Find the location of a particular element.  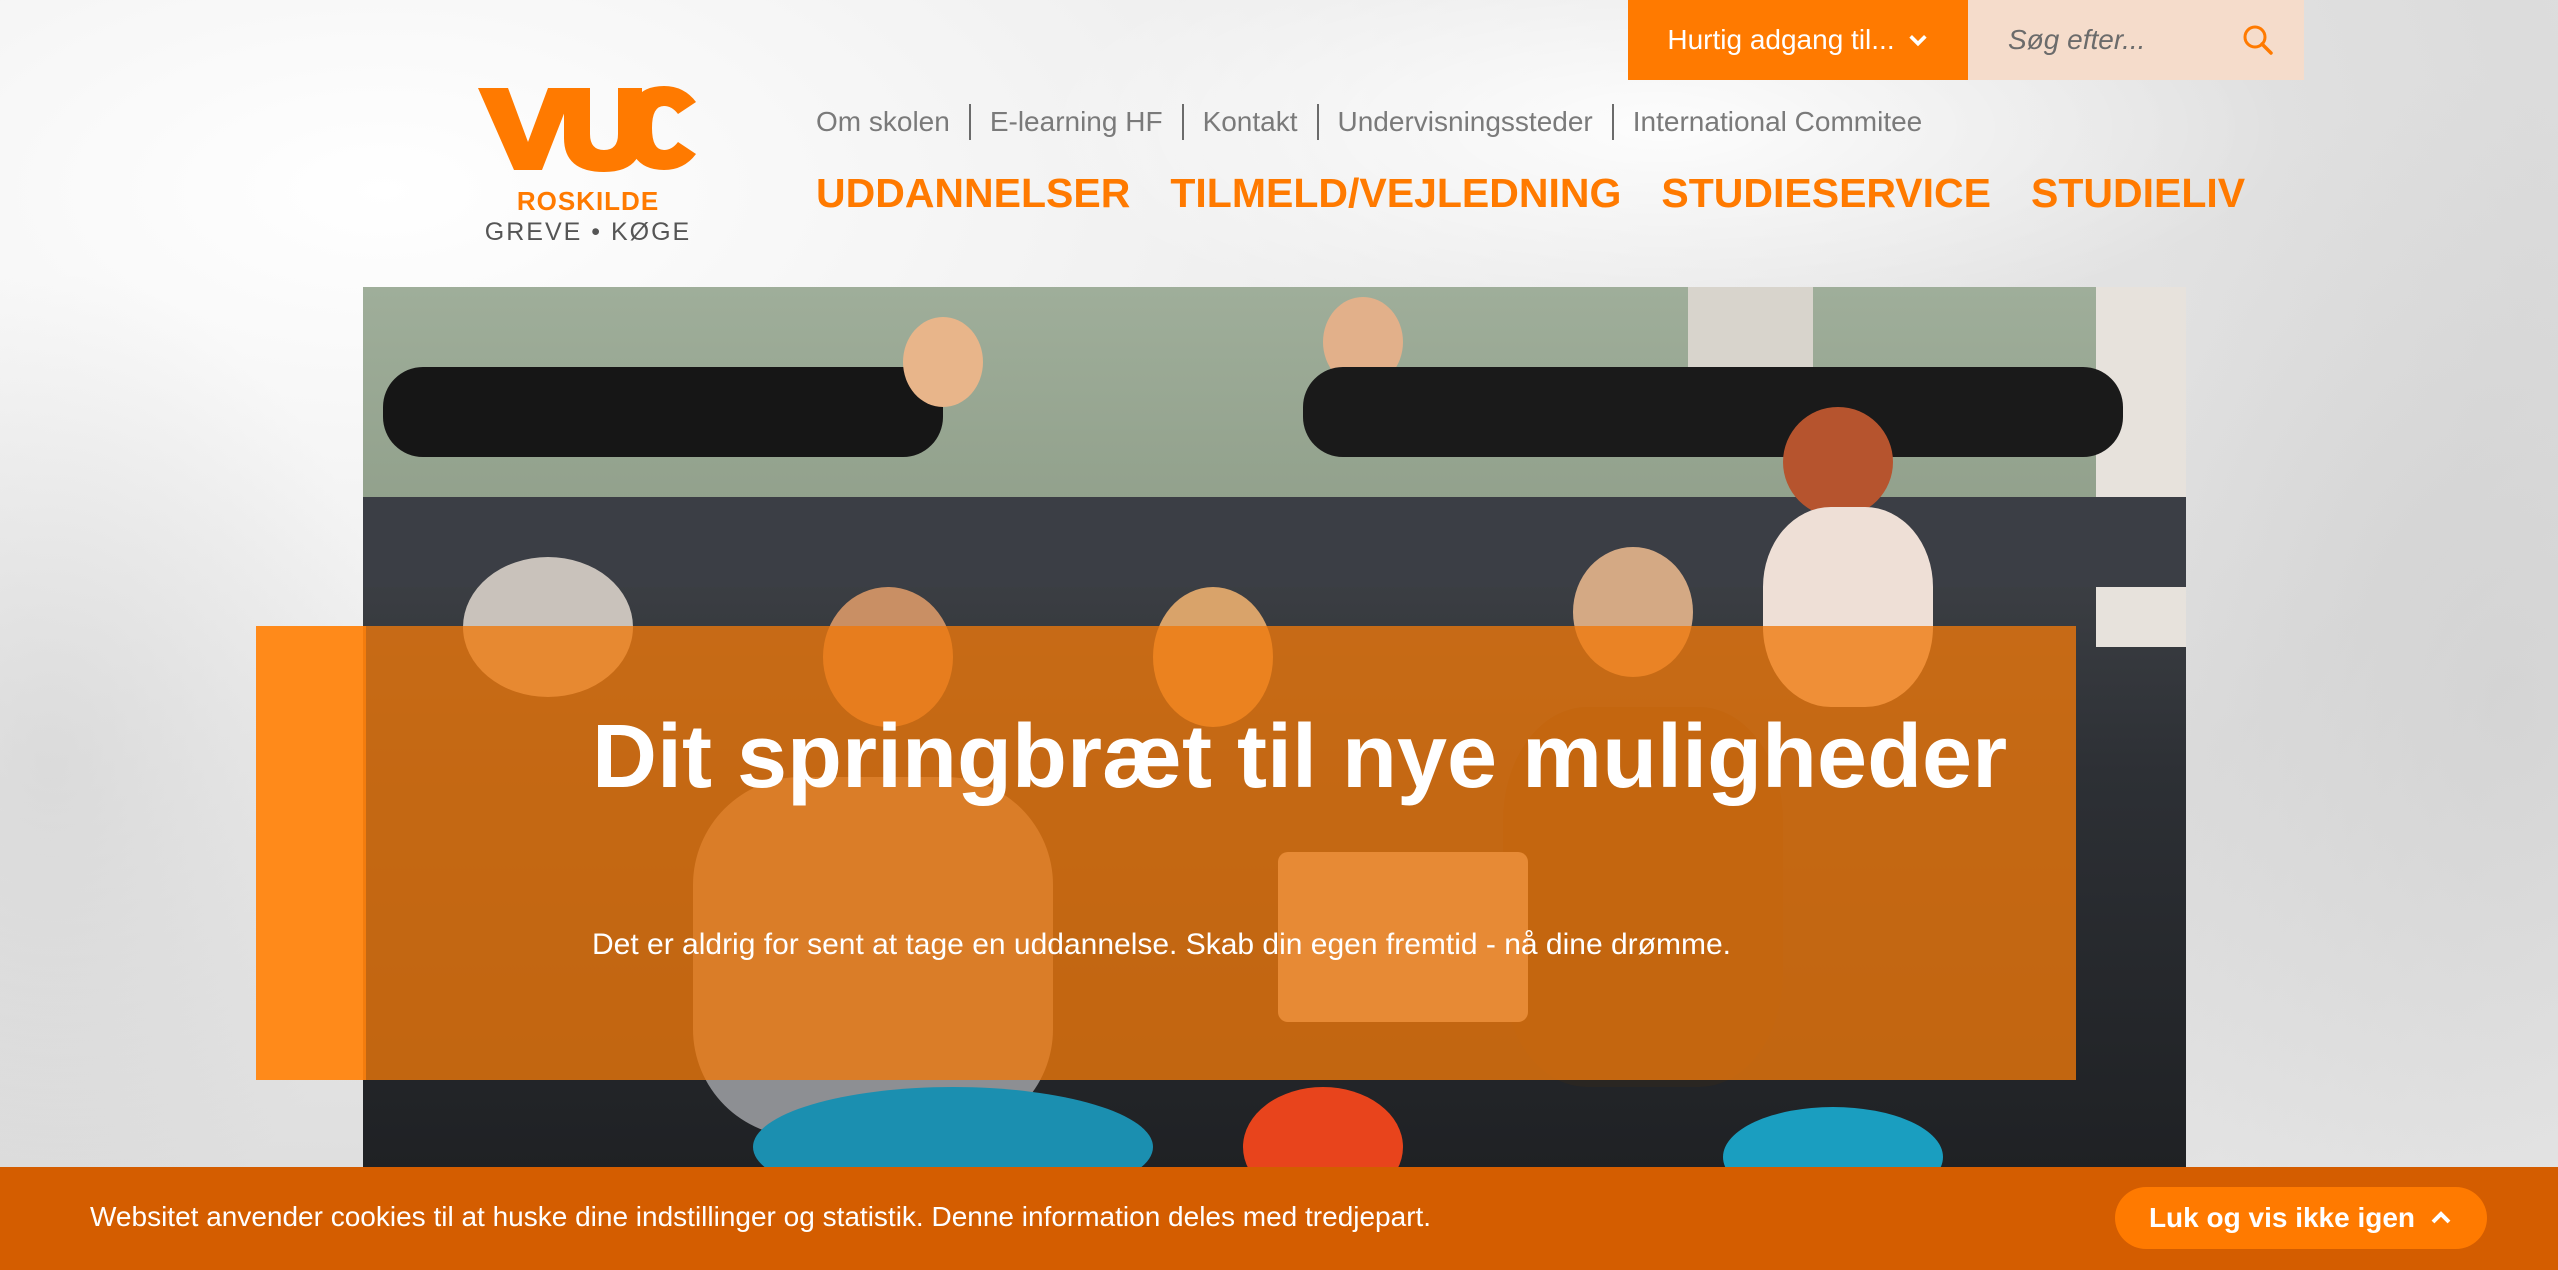

search-input is located at coordinates (2104, 40).